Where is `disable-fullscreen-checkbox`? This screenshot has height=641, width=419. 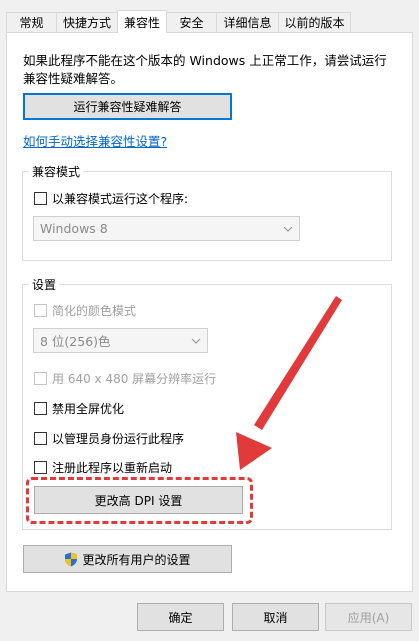
disable-fullscreen-checkbox is located at coordinates (40, 408).